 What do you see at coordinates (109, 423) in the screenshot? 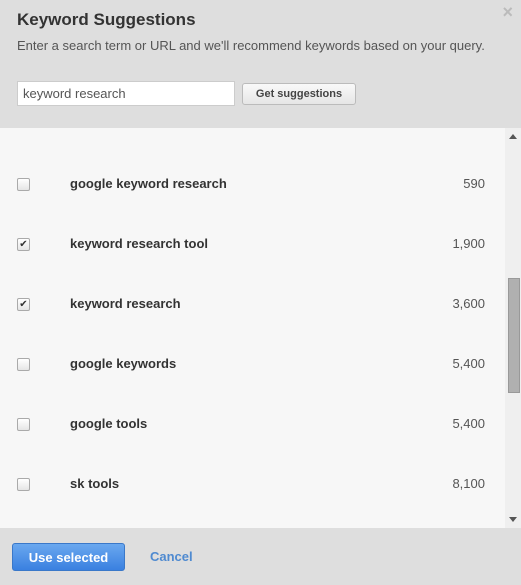
I see `keyword-label: google tools` at bounding box center [109, 423].